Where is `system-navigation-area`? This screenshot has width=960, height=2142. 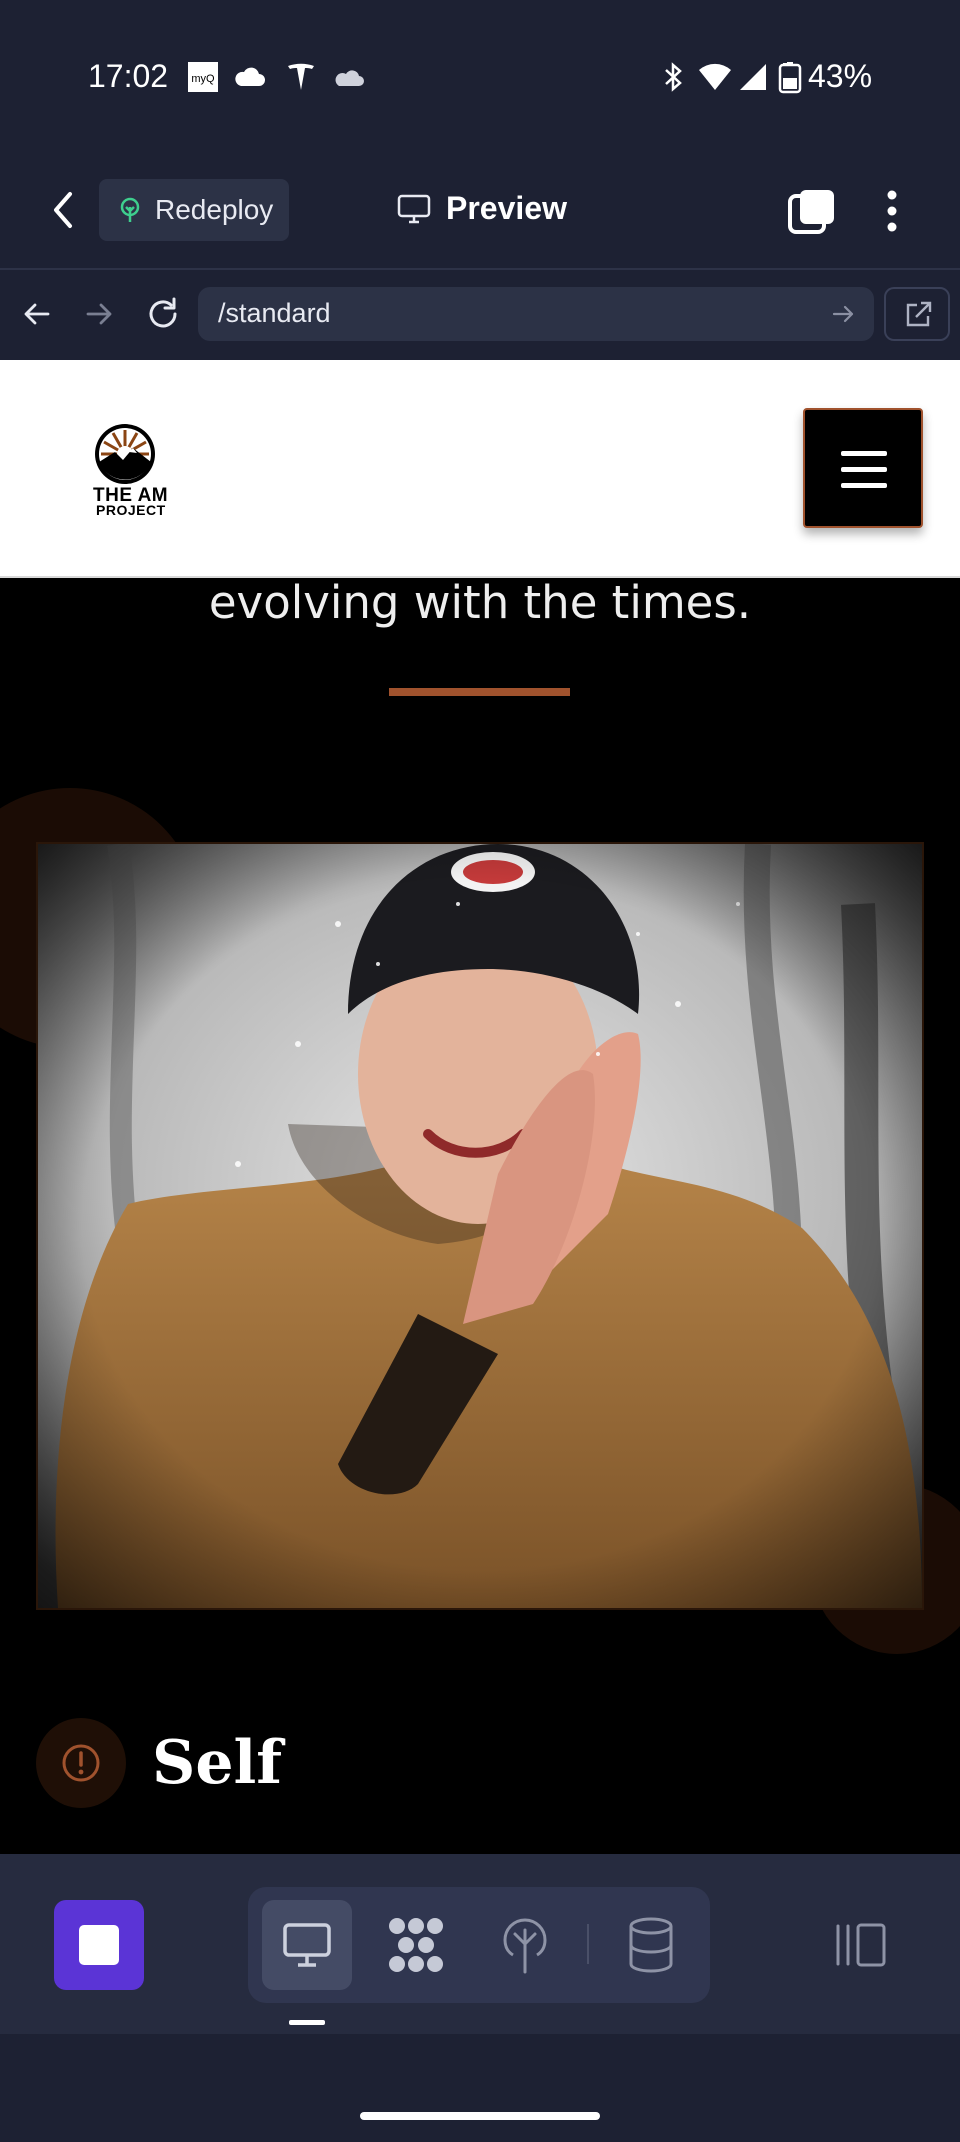
system-navigation-area is located at coordinates (480, 2088).